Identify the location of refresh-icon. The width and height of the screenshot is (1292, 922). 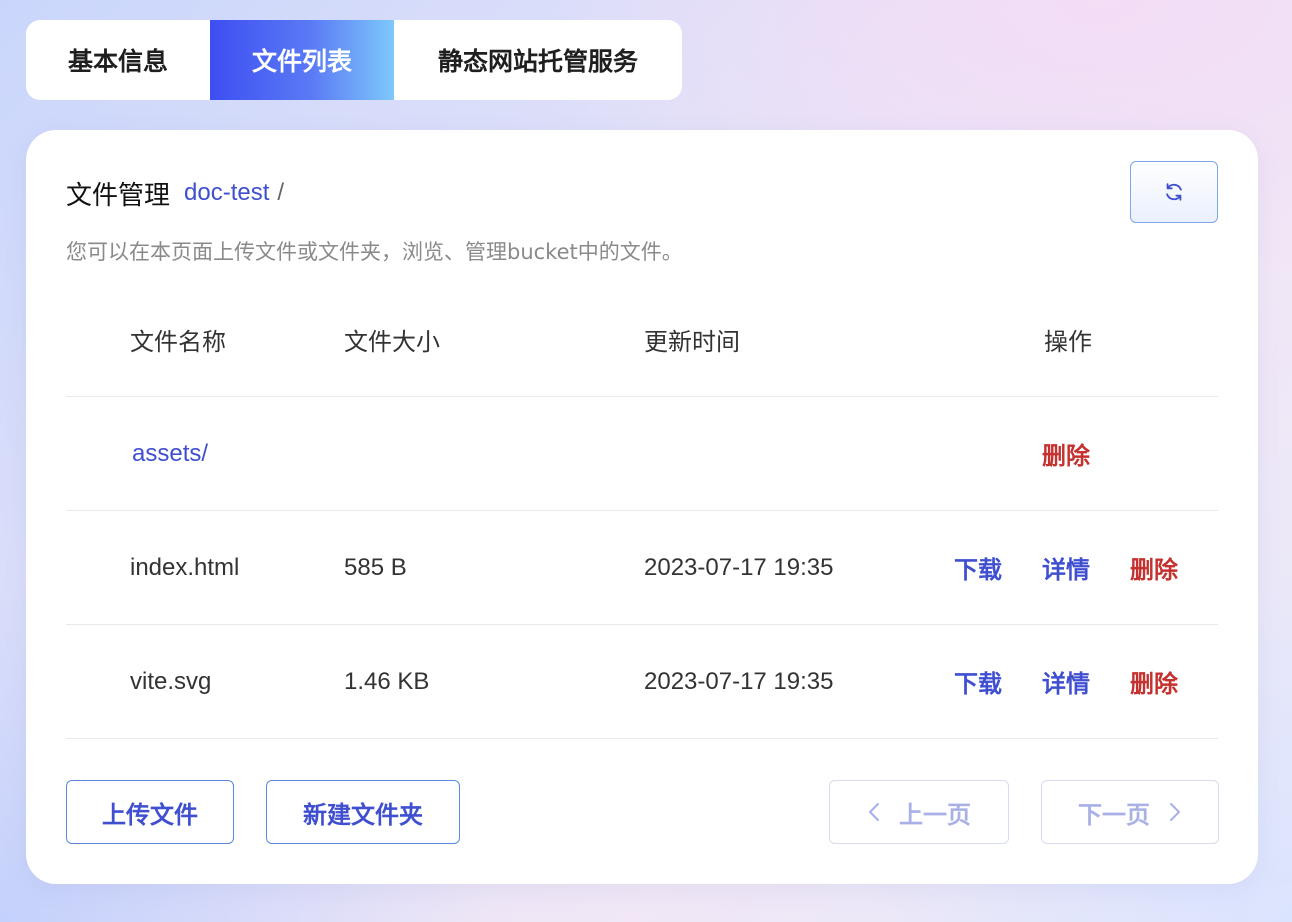
(1174, 192).